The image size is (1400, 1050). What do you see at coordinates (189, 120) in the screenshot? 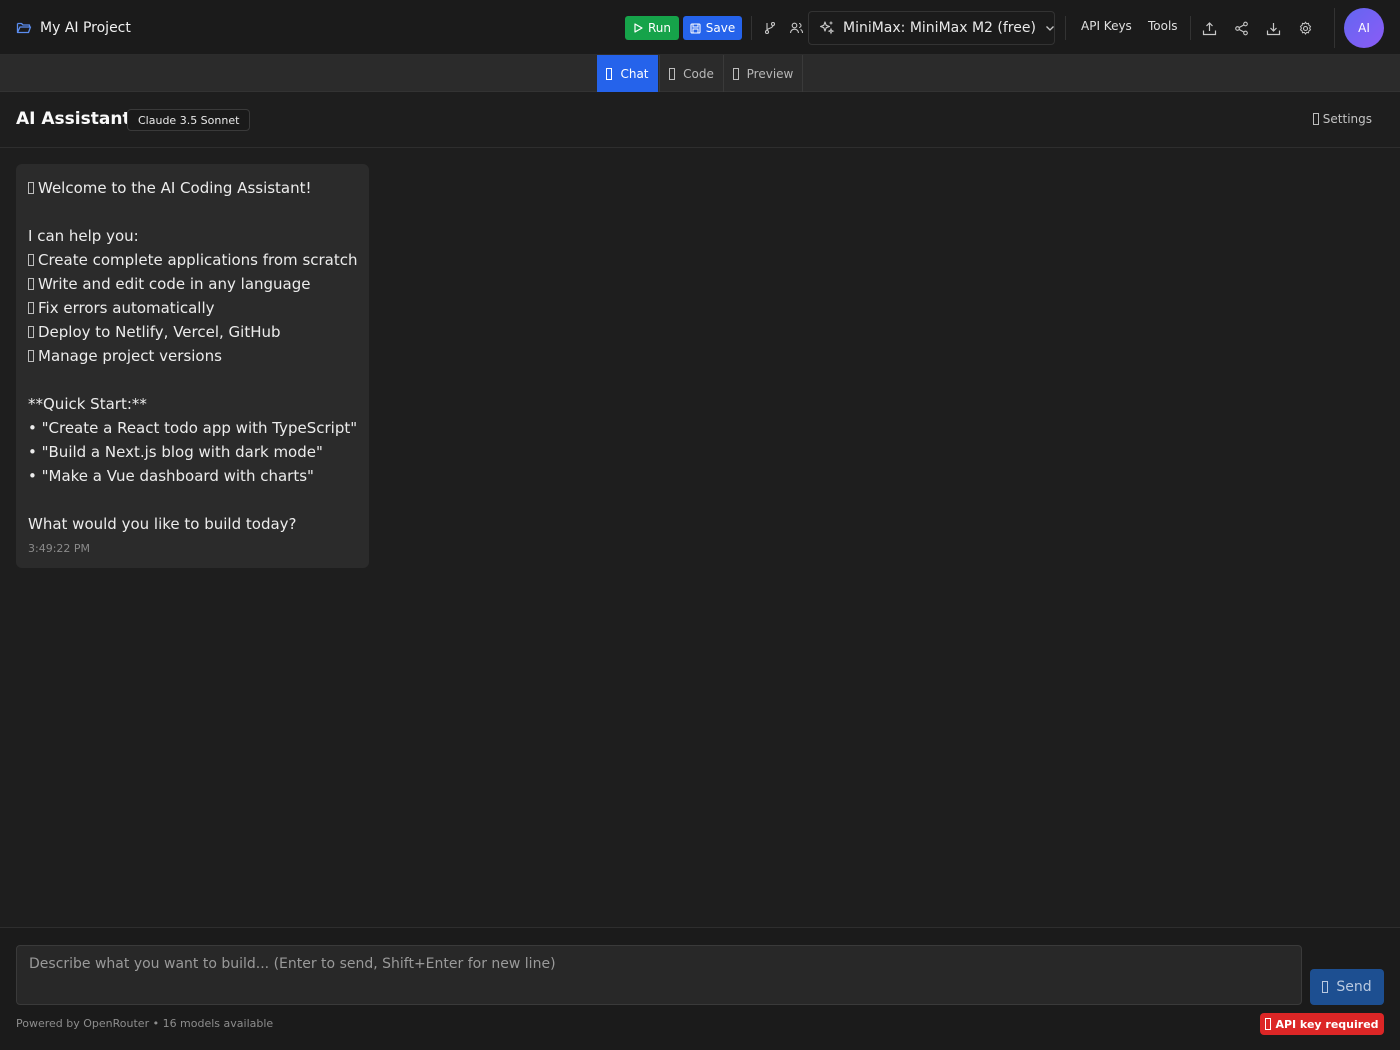
I see `model-badge: Claude 3.5 Sonnet` at bounding box center [189, 120].